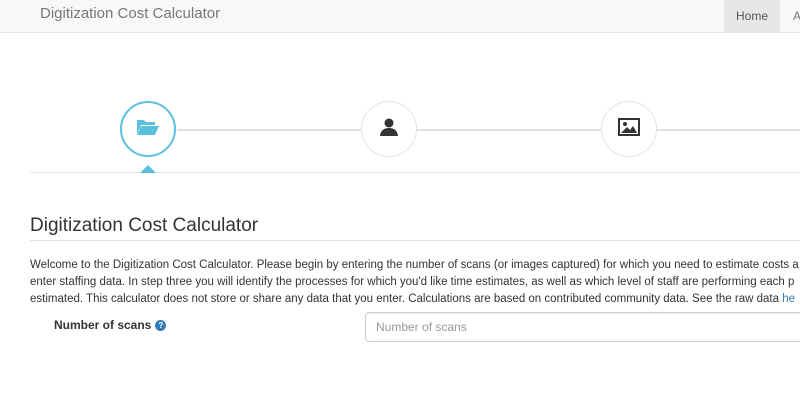  I want to click on nav-item-home: Home, so click(752, 16).